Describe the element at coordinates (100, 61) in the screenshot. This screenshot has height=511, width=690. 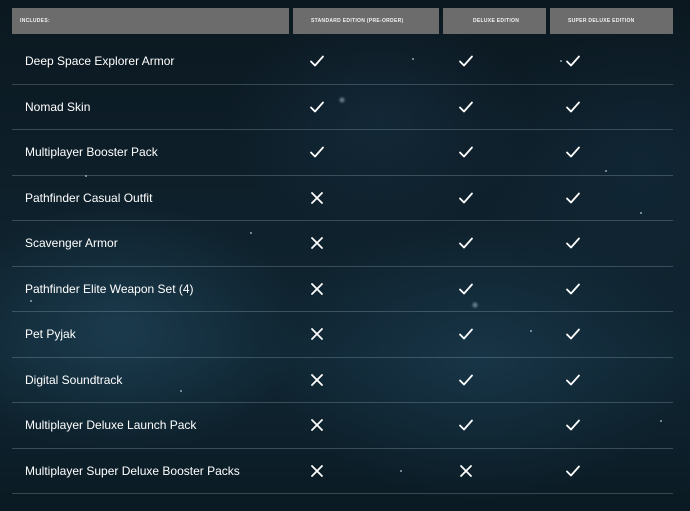
I see `row-label: Deep Space Explorer Armor` at that location.